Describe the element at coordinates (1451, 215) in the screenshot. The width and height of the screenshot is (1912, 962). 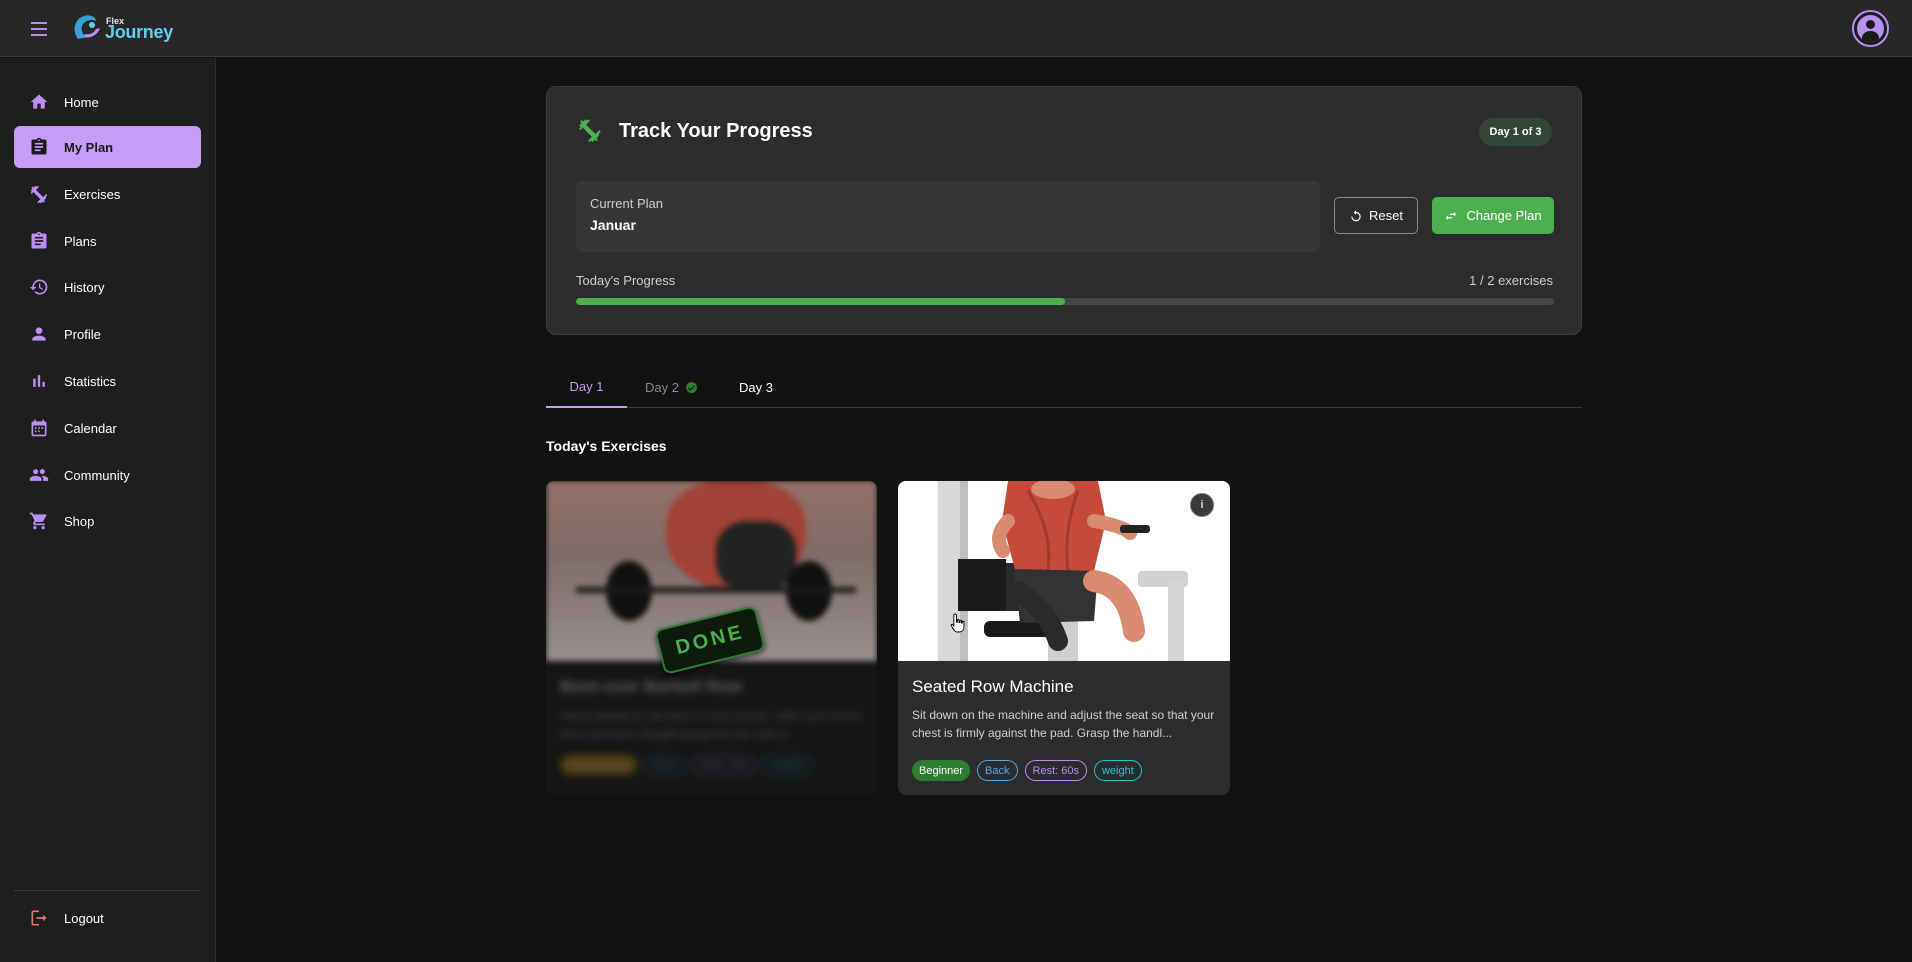
I see `swap-icon` at that location.